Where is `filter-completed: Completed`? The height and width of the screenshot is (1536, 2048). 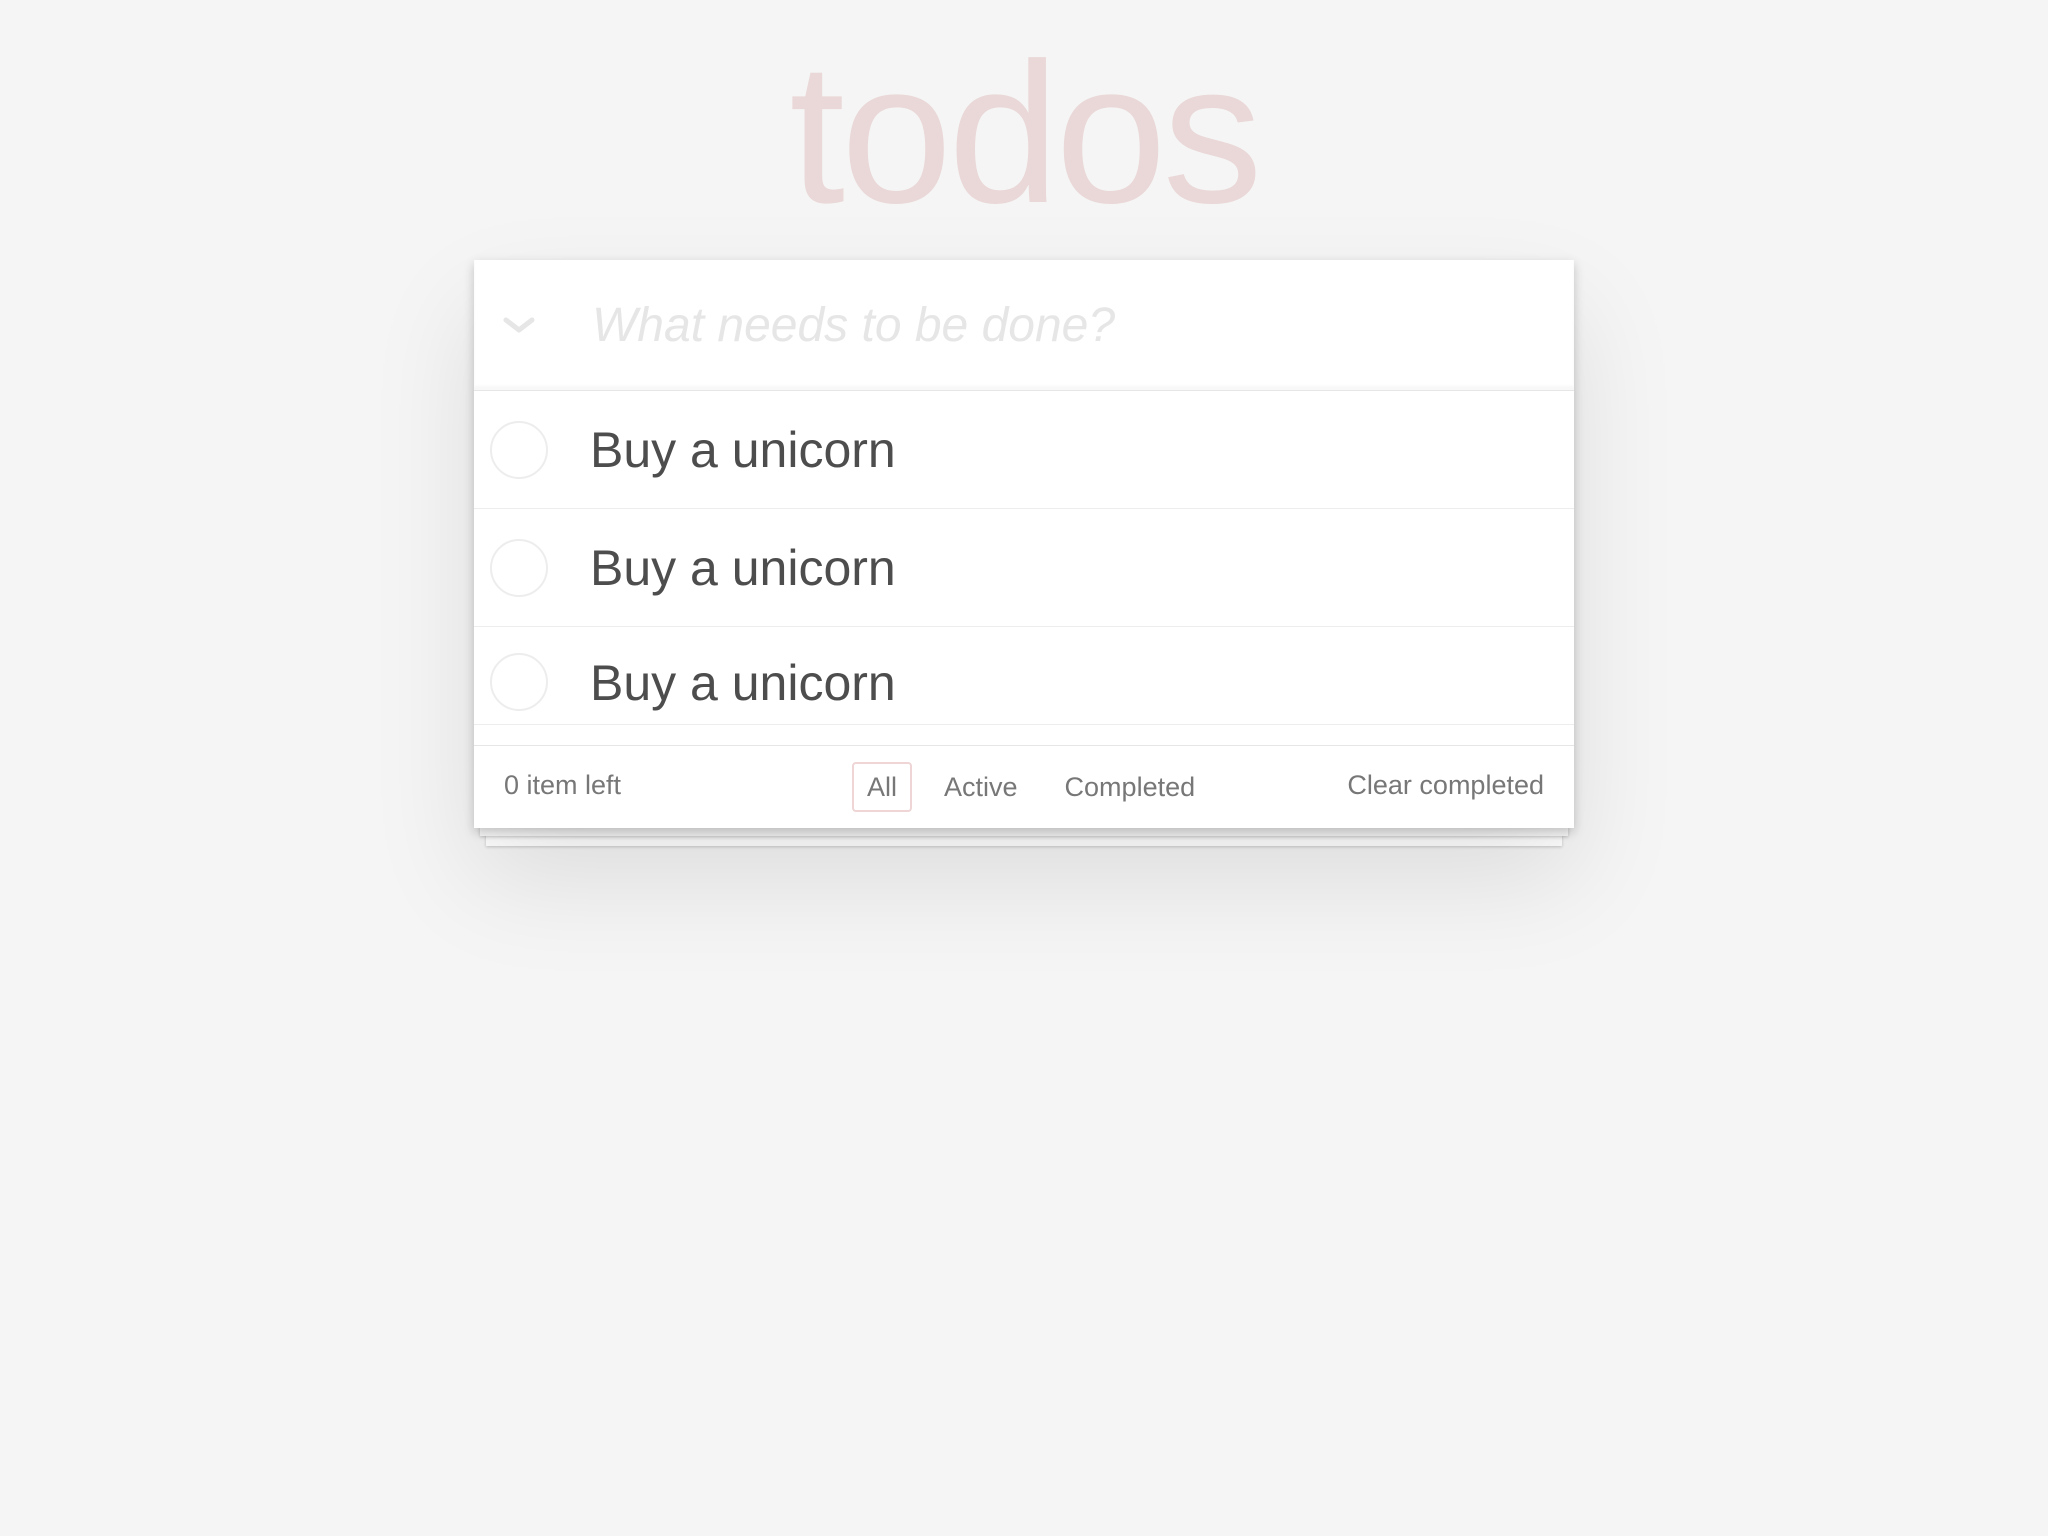 filter-completed: Completed is located at coordinates (1130, 787).